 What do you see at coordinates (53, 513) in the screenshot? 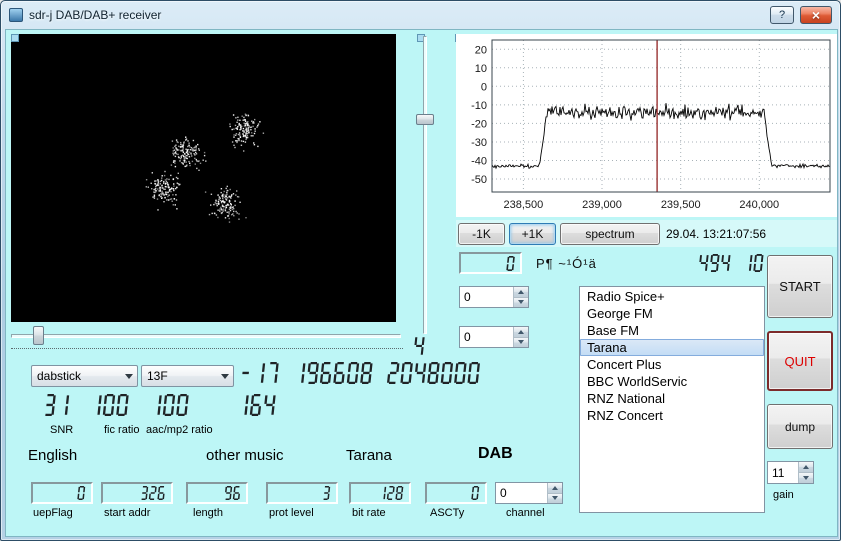
I see `uepflag-label: uepFlag` at bounding box center [53, 513].